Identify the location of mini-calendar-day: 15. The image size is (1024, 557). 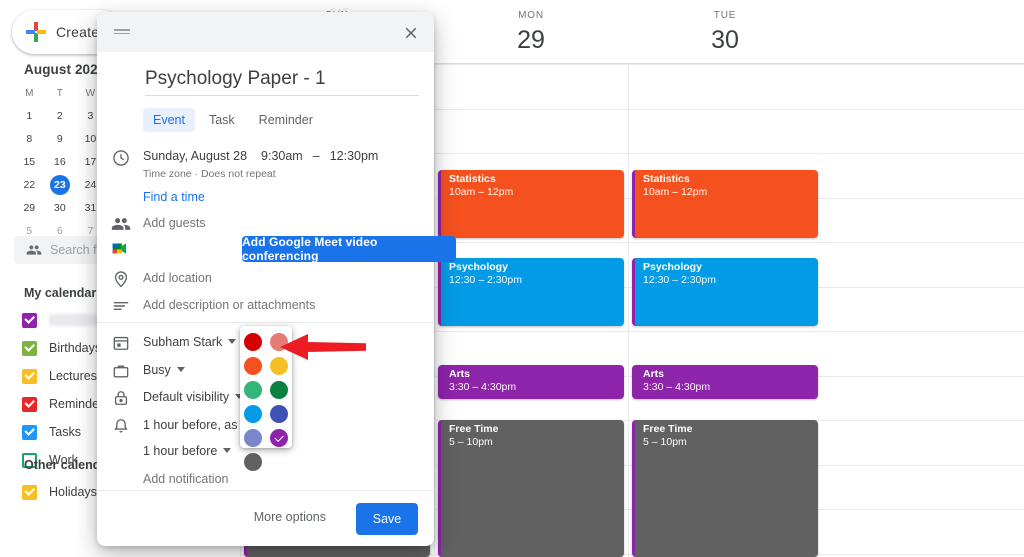
(29, 161).